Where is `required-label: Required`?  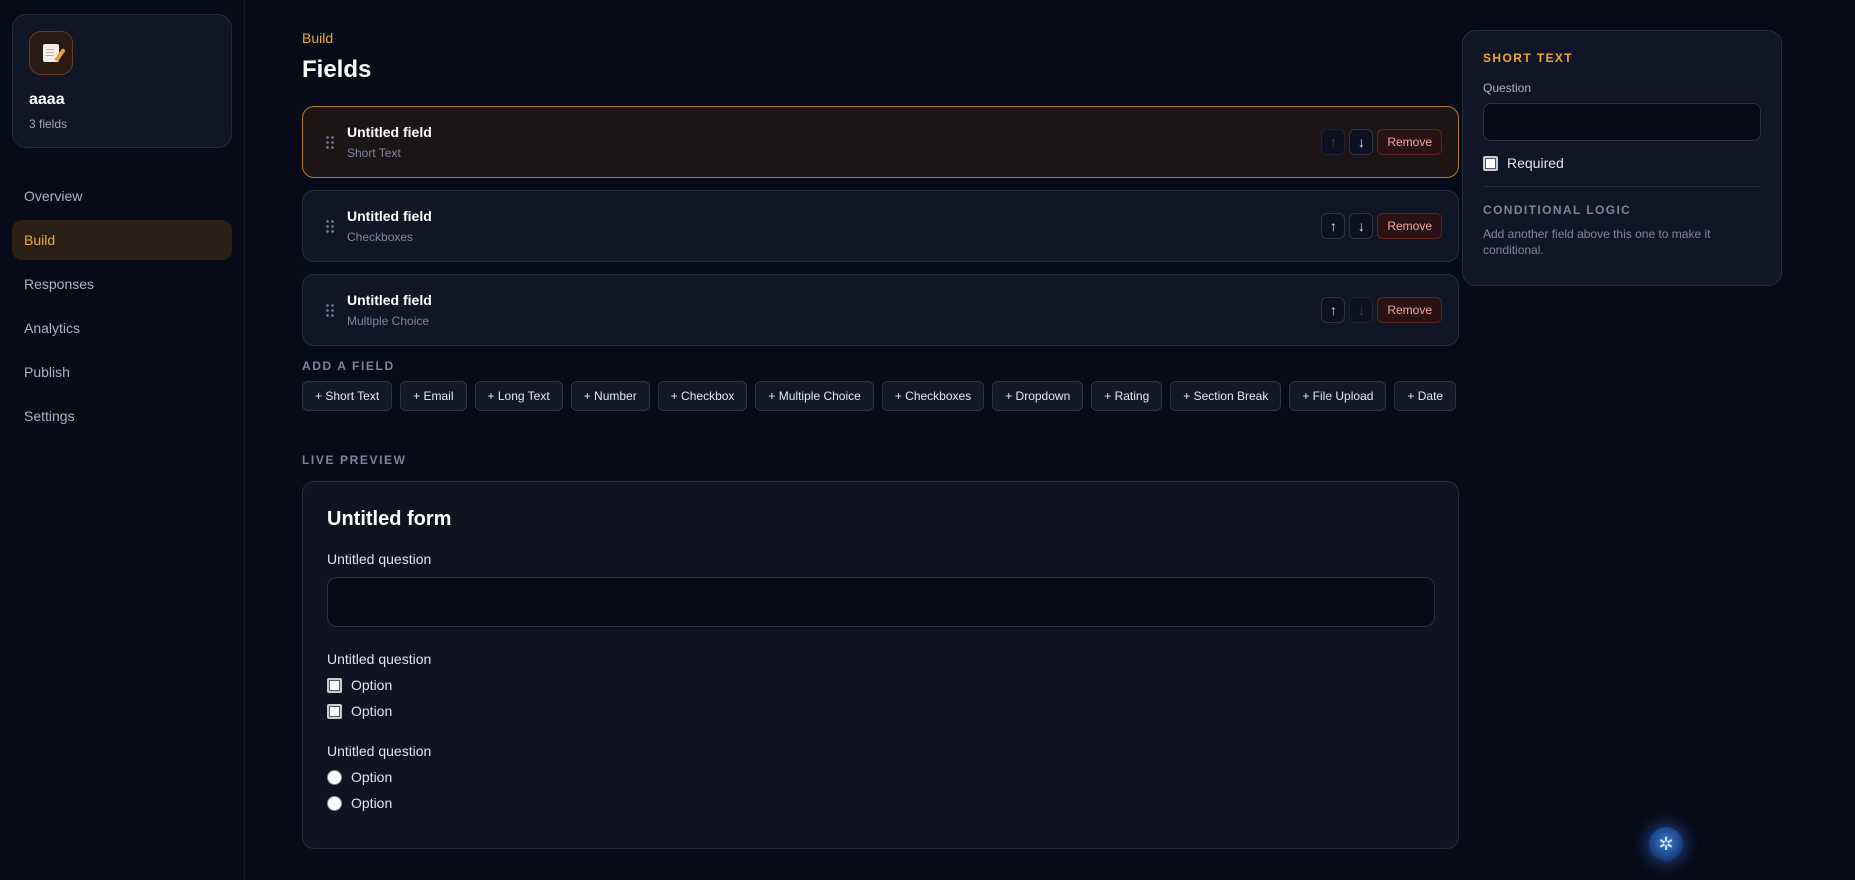
required-label: Required is located at coordinates (1535, 163).